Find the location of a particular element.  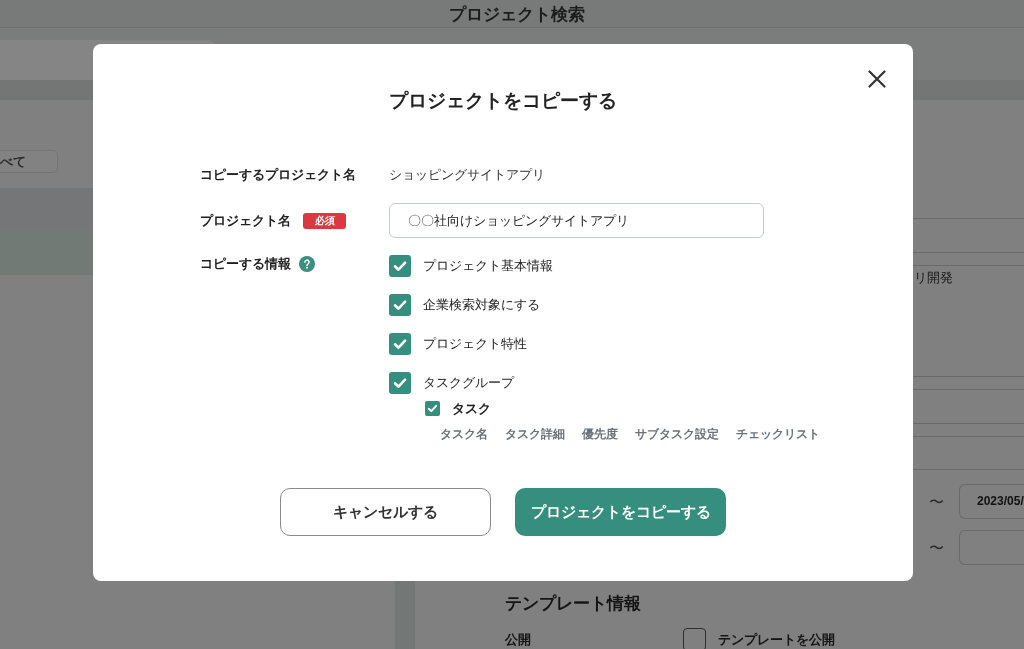

included-field-text: チェックリスト is located at coordinates (778, 434).